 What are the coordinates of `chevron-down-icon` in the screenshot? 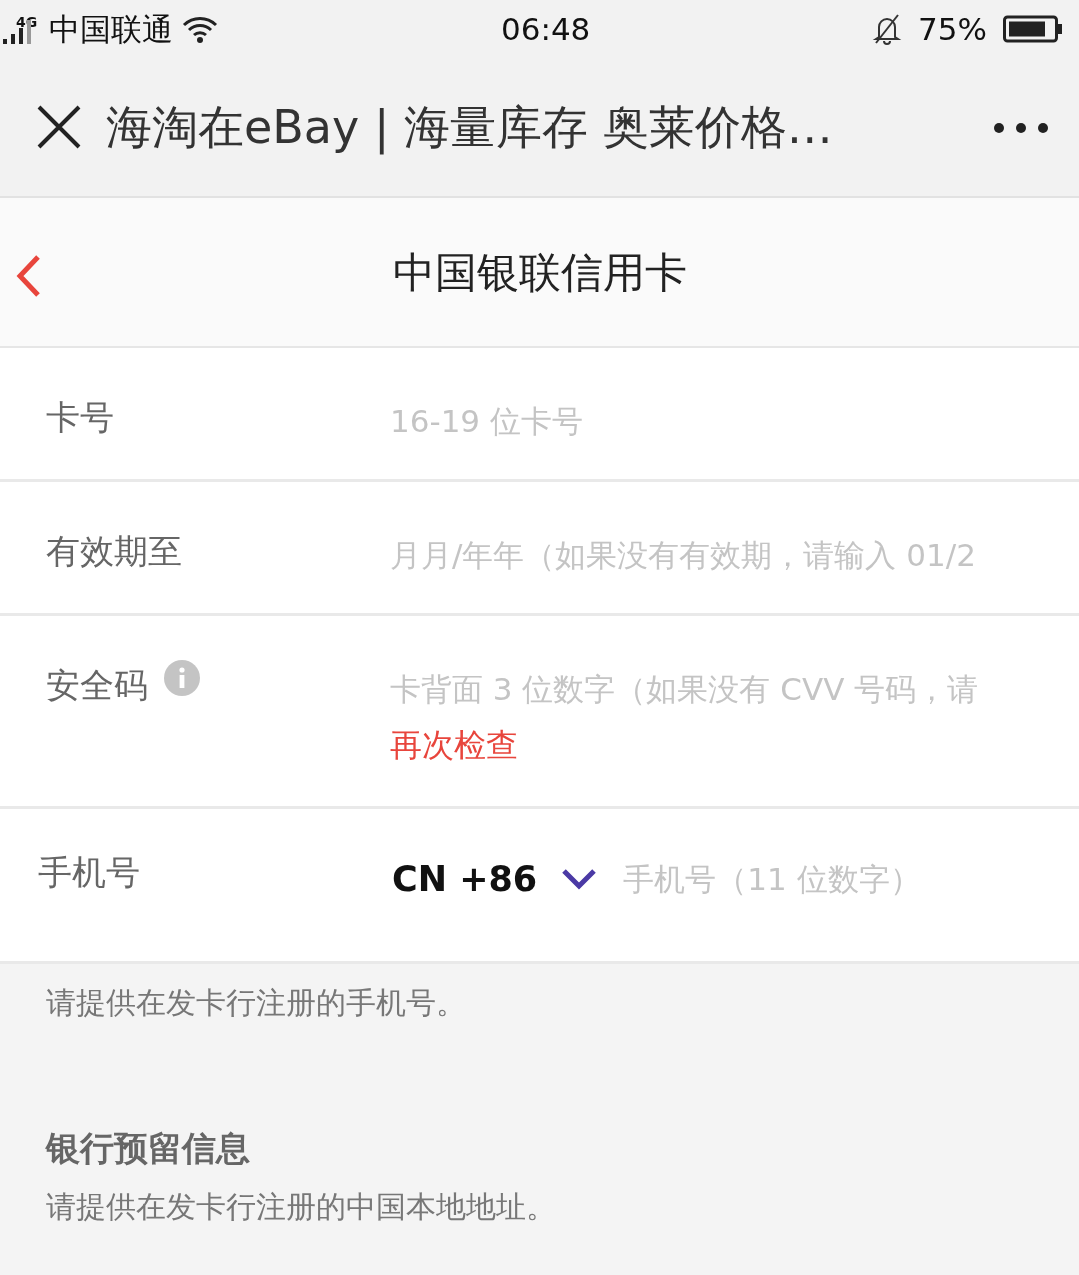 It's located at (579, 879).